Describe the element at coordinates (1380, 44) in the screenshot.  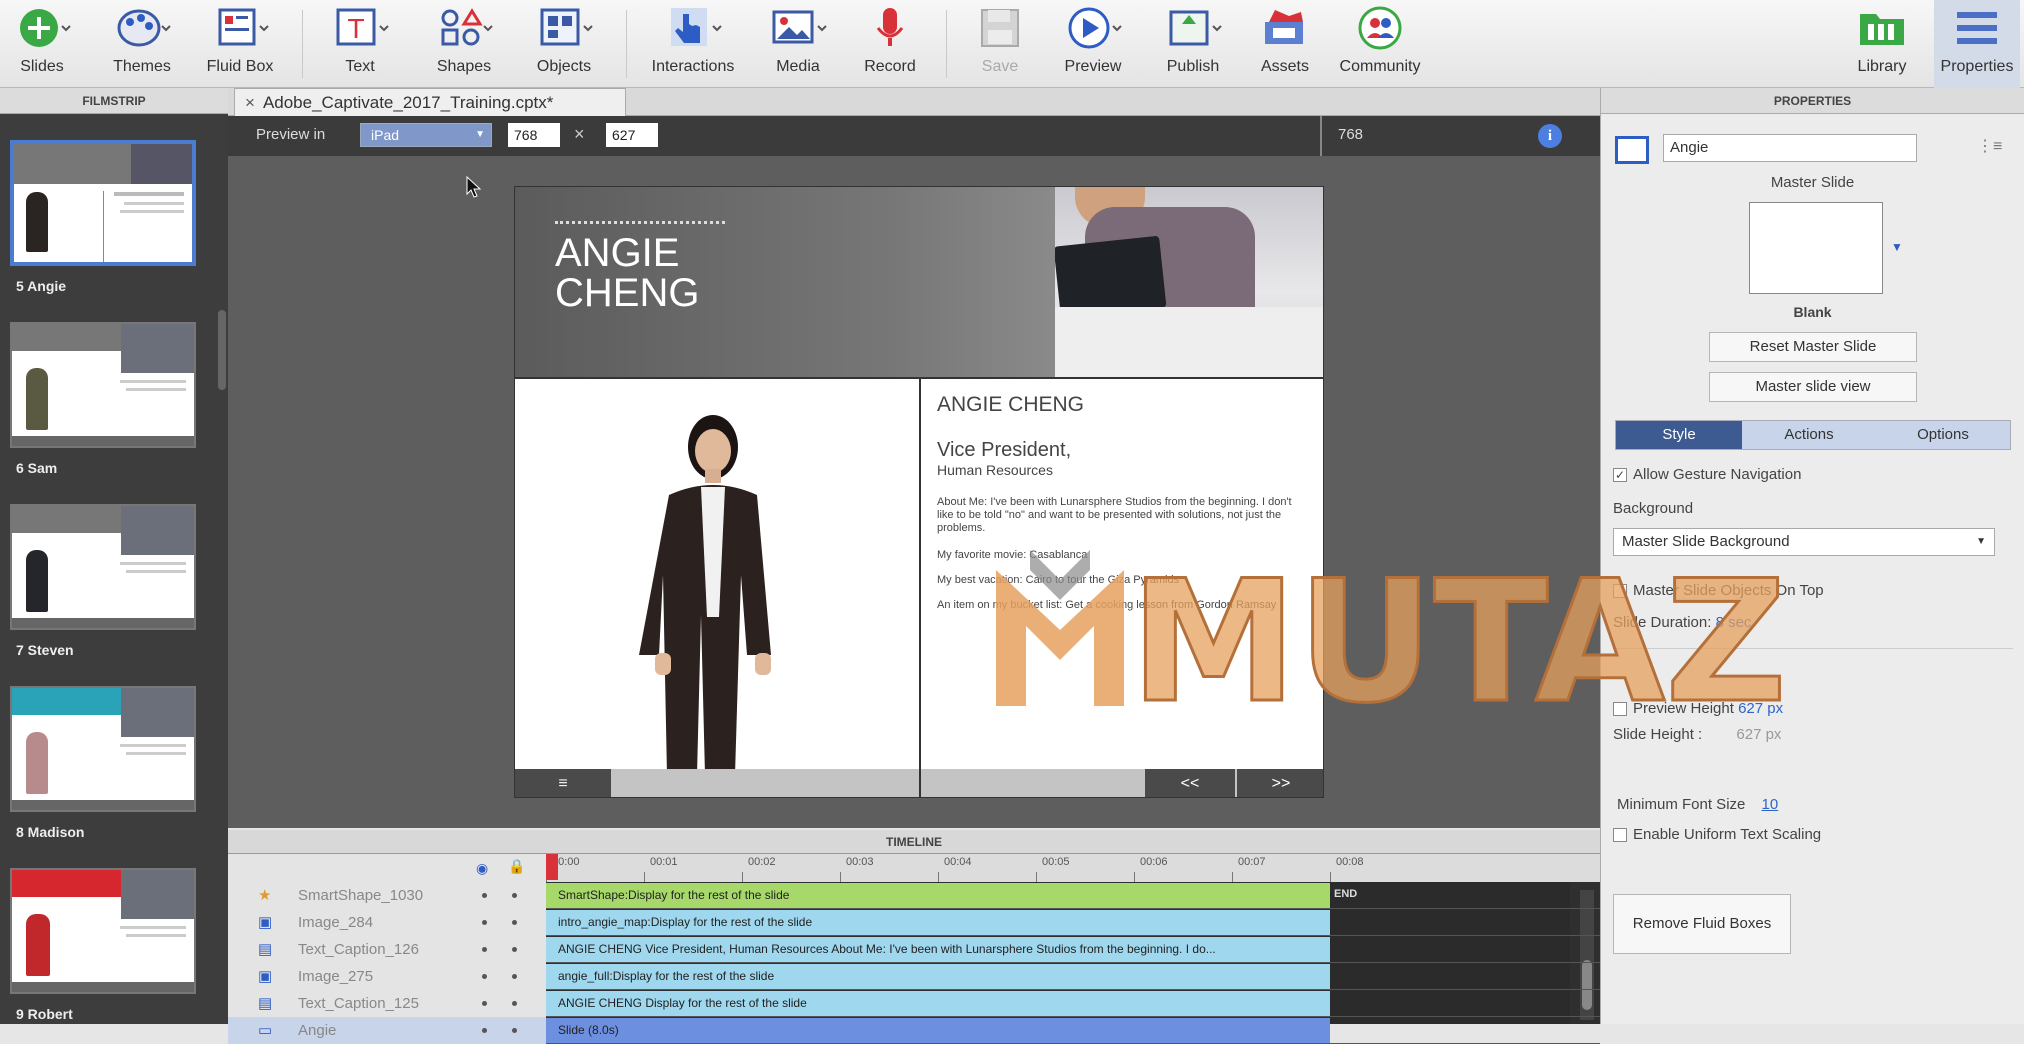
I see `community-button: Community` at that location.